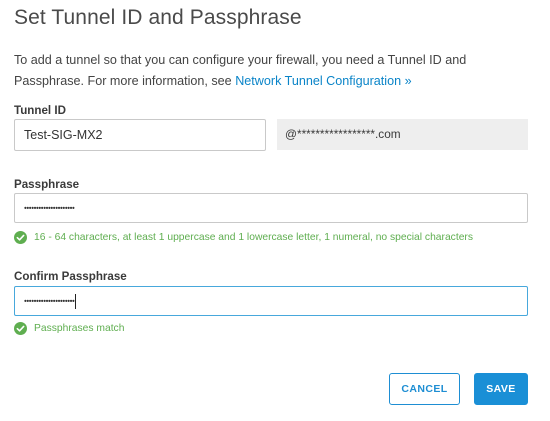 The width and height of the screenshot is (550, 421). What do you see at coordinates (49, 301) in the screenshot?
I see `confirm-passphrase-masked-value: •••••••••••••••••••••` at bounding box center [49, 301].